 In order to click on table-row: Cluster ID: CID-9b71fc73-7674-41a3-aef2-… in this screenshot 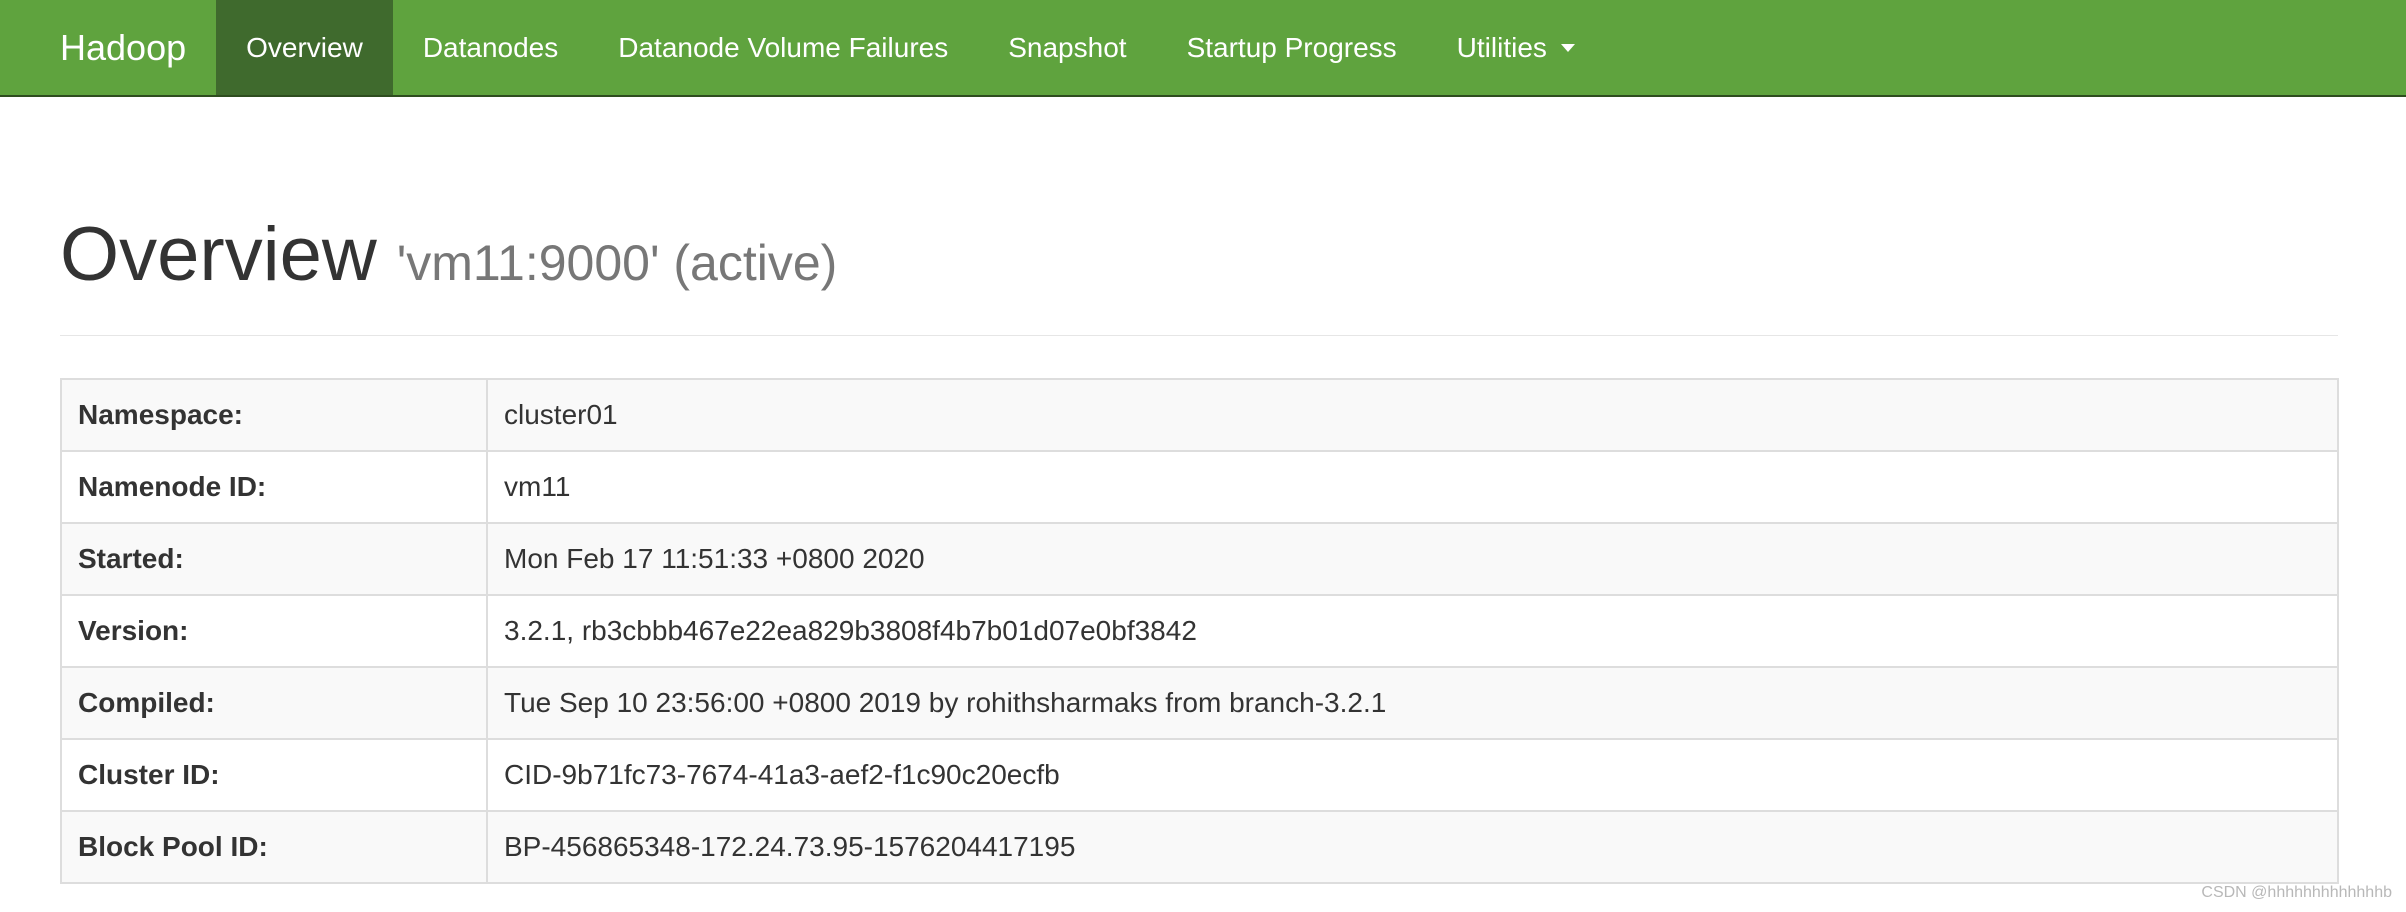, I will do `click(1199, 775)`.